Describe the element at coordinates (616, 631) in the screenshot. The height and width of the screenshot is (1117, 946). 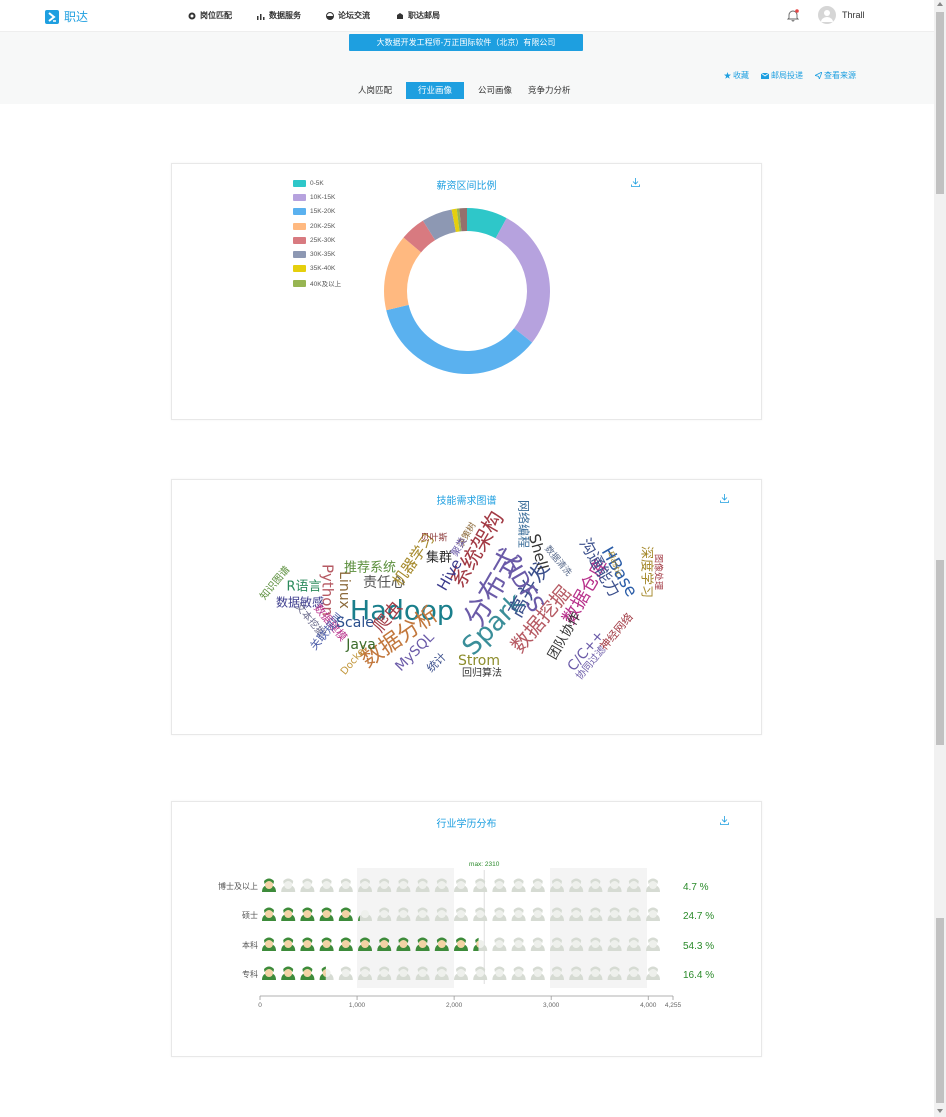
I see `wordcloud-word: 神经网络` at that location.